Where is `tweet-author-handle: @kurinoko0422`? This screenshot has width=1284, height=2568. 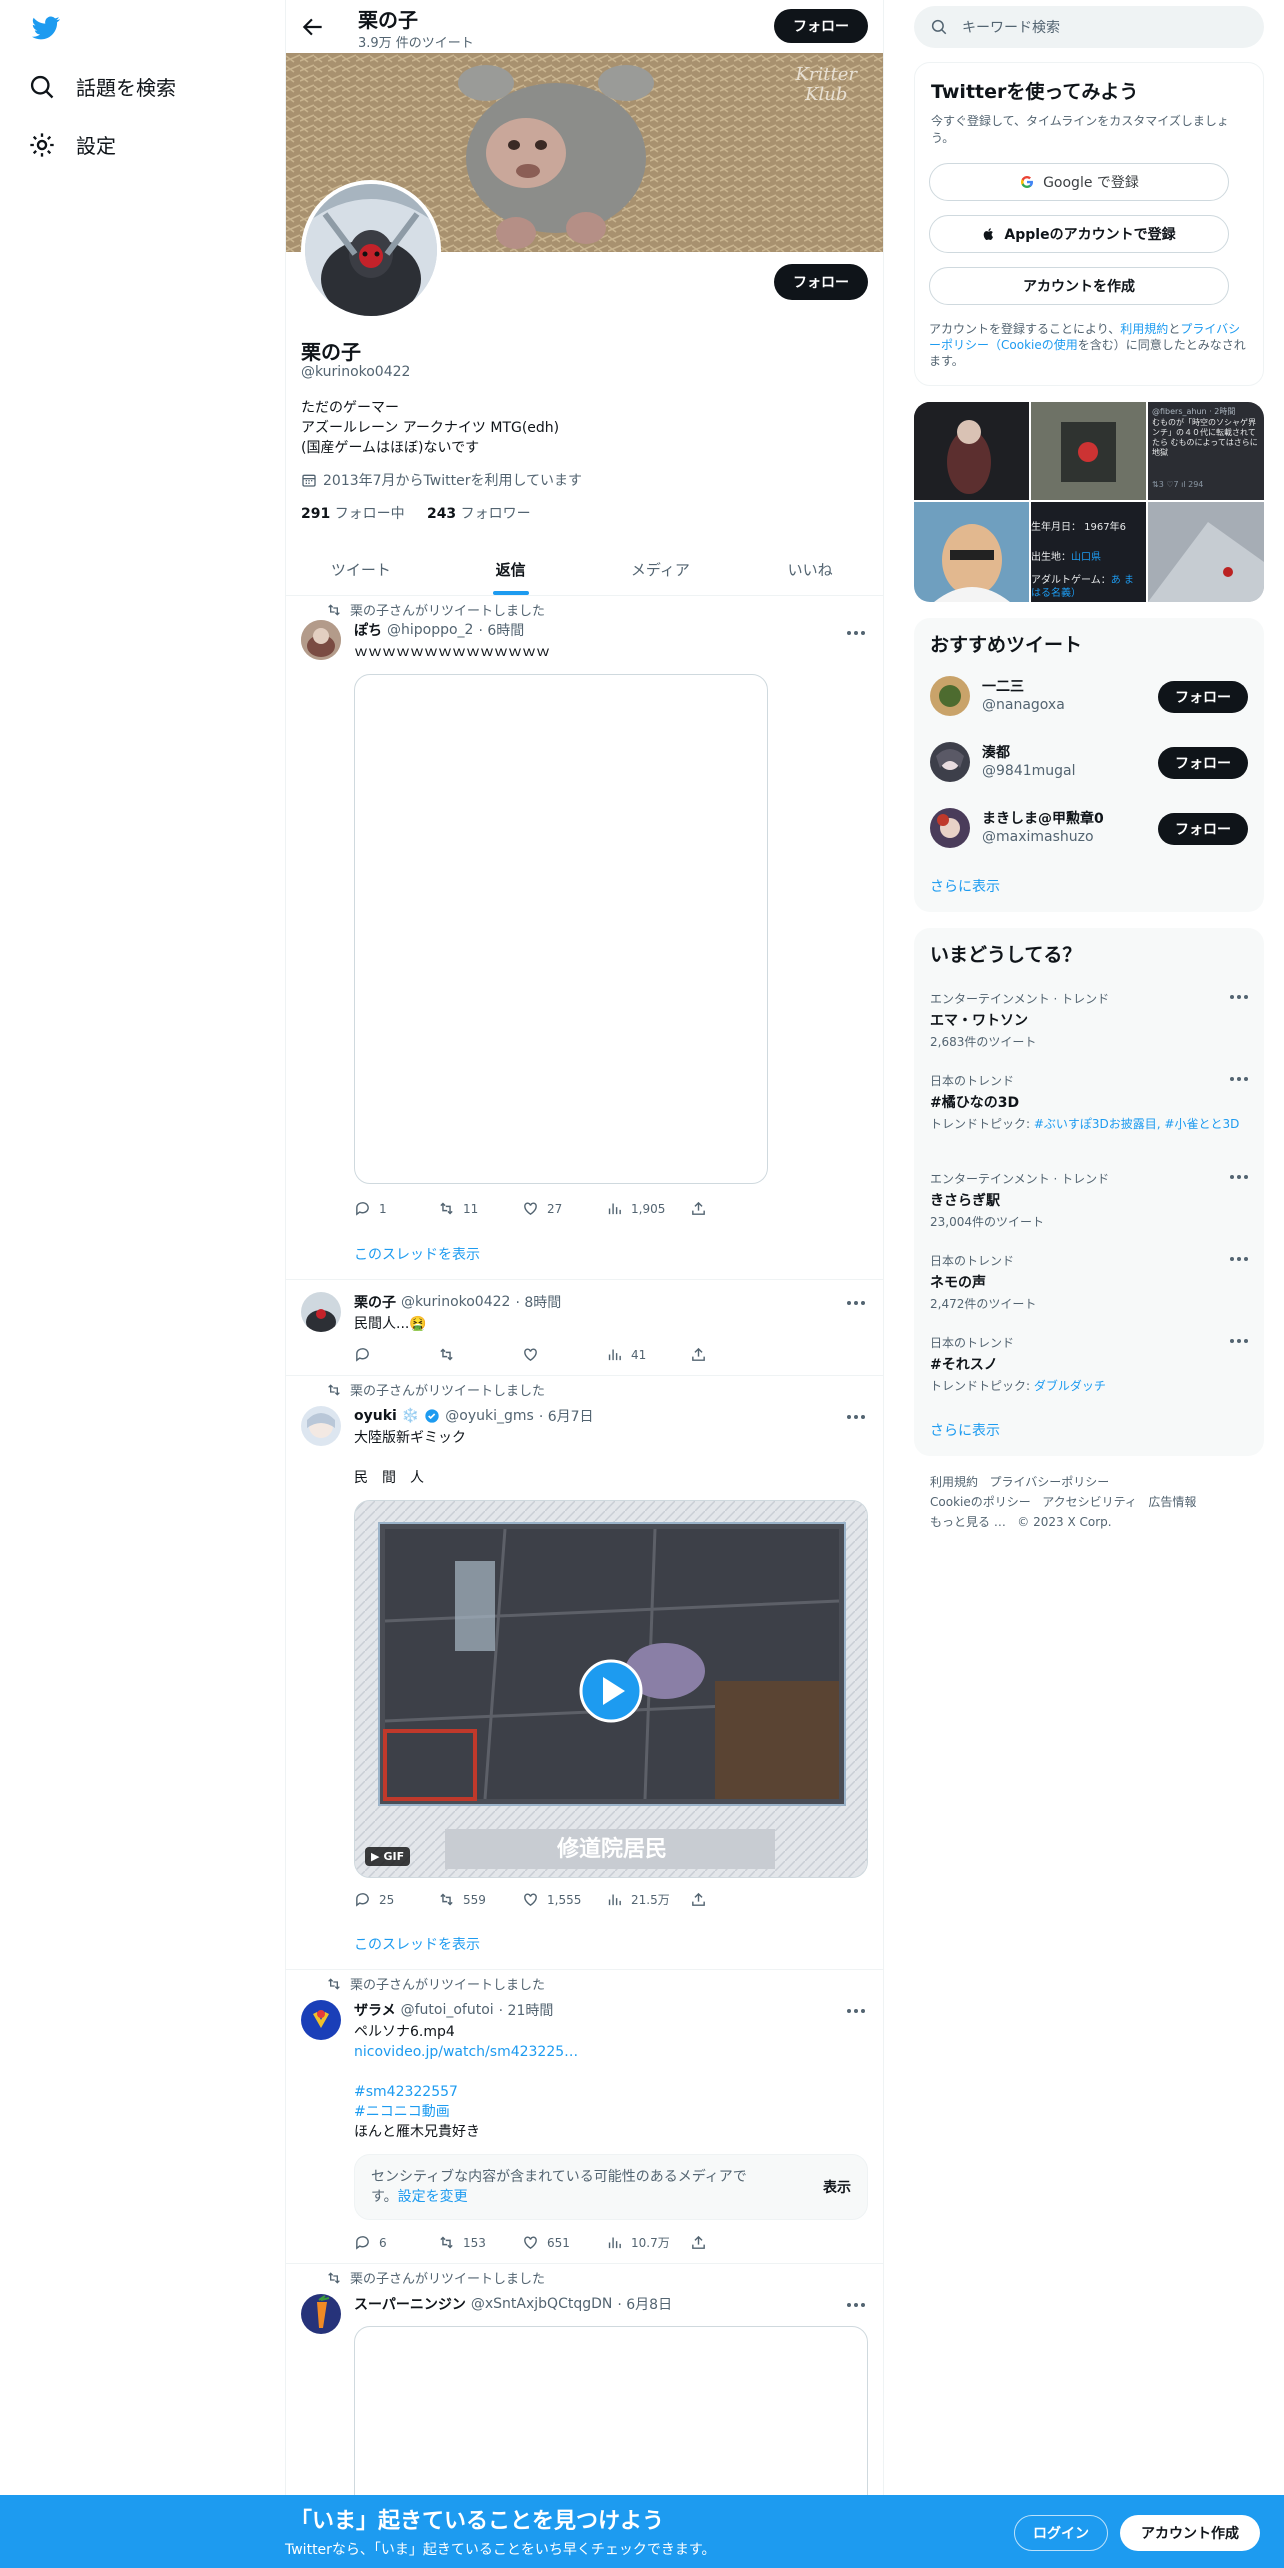 tweet-author-handle: @kurinoko0422 is located at coordinates (455, 1302).